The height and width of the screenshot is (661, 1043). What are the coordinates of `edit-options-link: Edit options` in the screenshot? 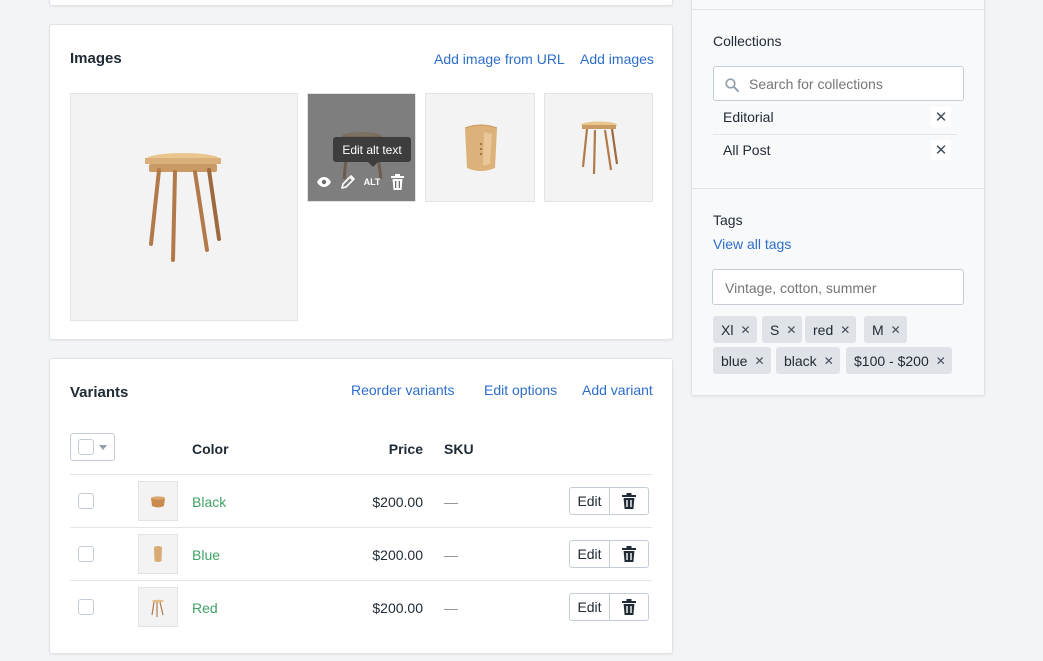 It's located at (520, 390).